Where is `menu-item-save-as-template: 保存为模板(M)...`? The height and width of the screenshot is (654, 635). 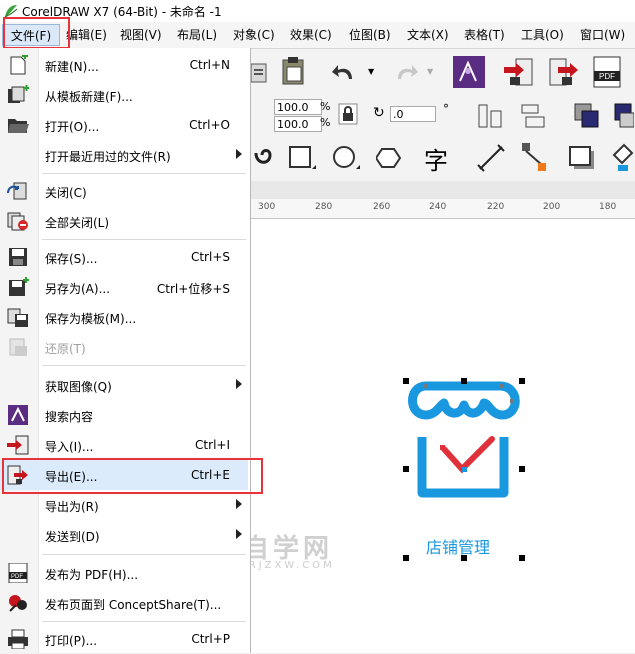 menu-item-save-as-template: 保存为模板(M)... is located at coordinates (124, 317).